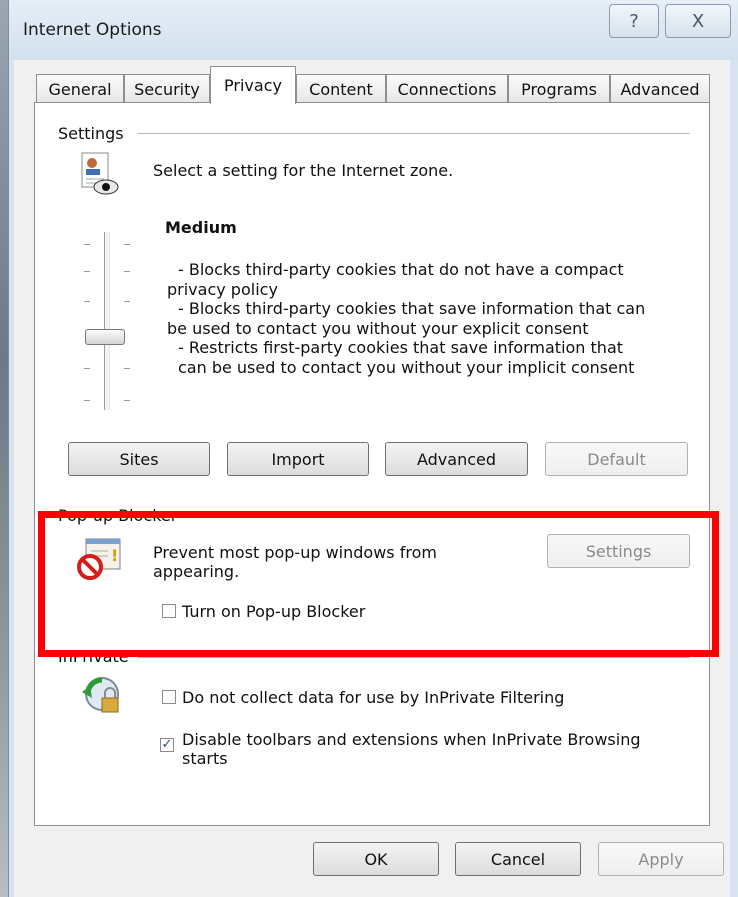 This screenshot has height=897, width=738. I want to click on close-button: X, so click(698, 21).